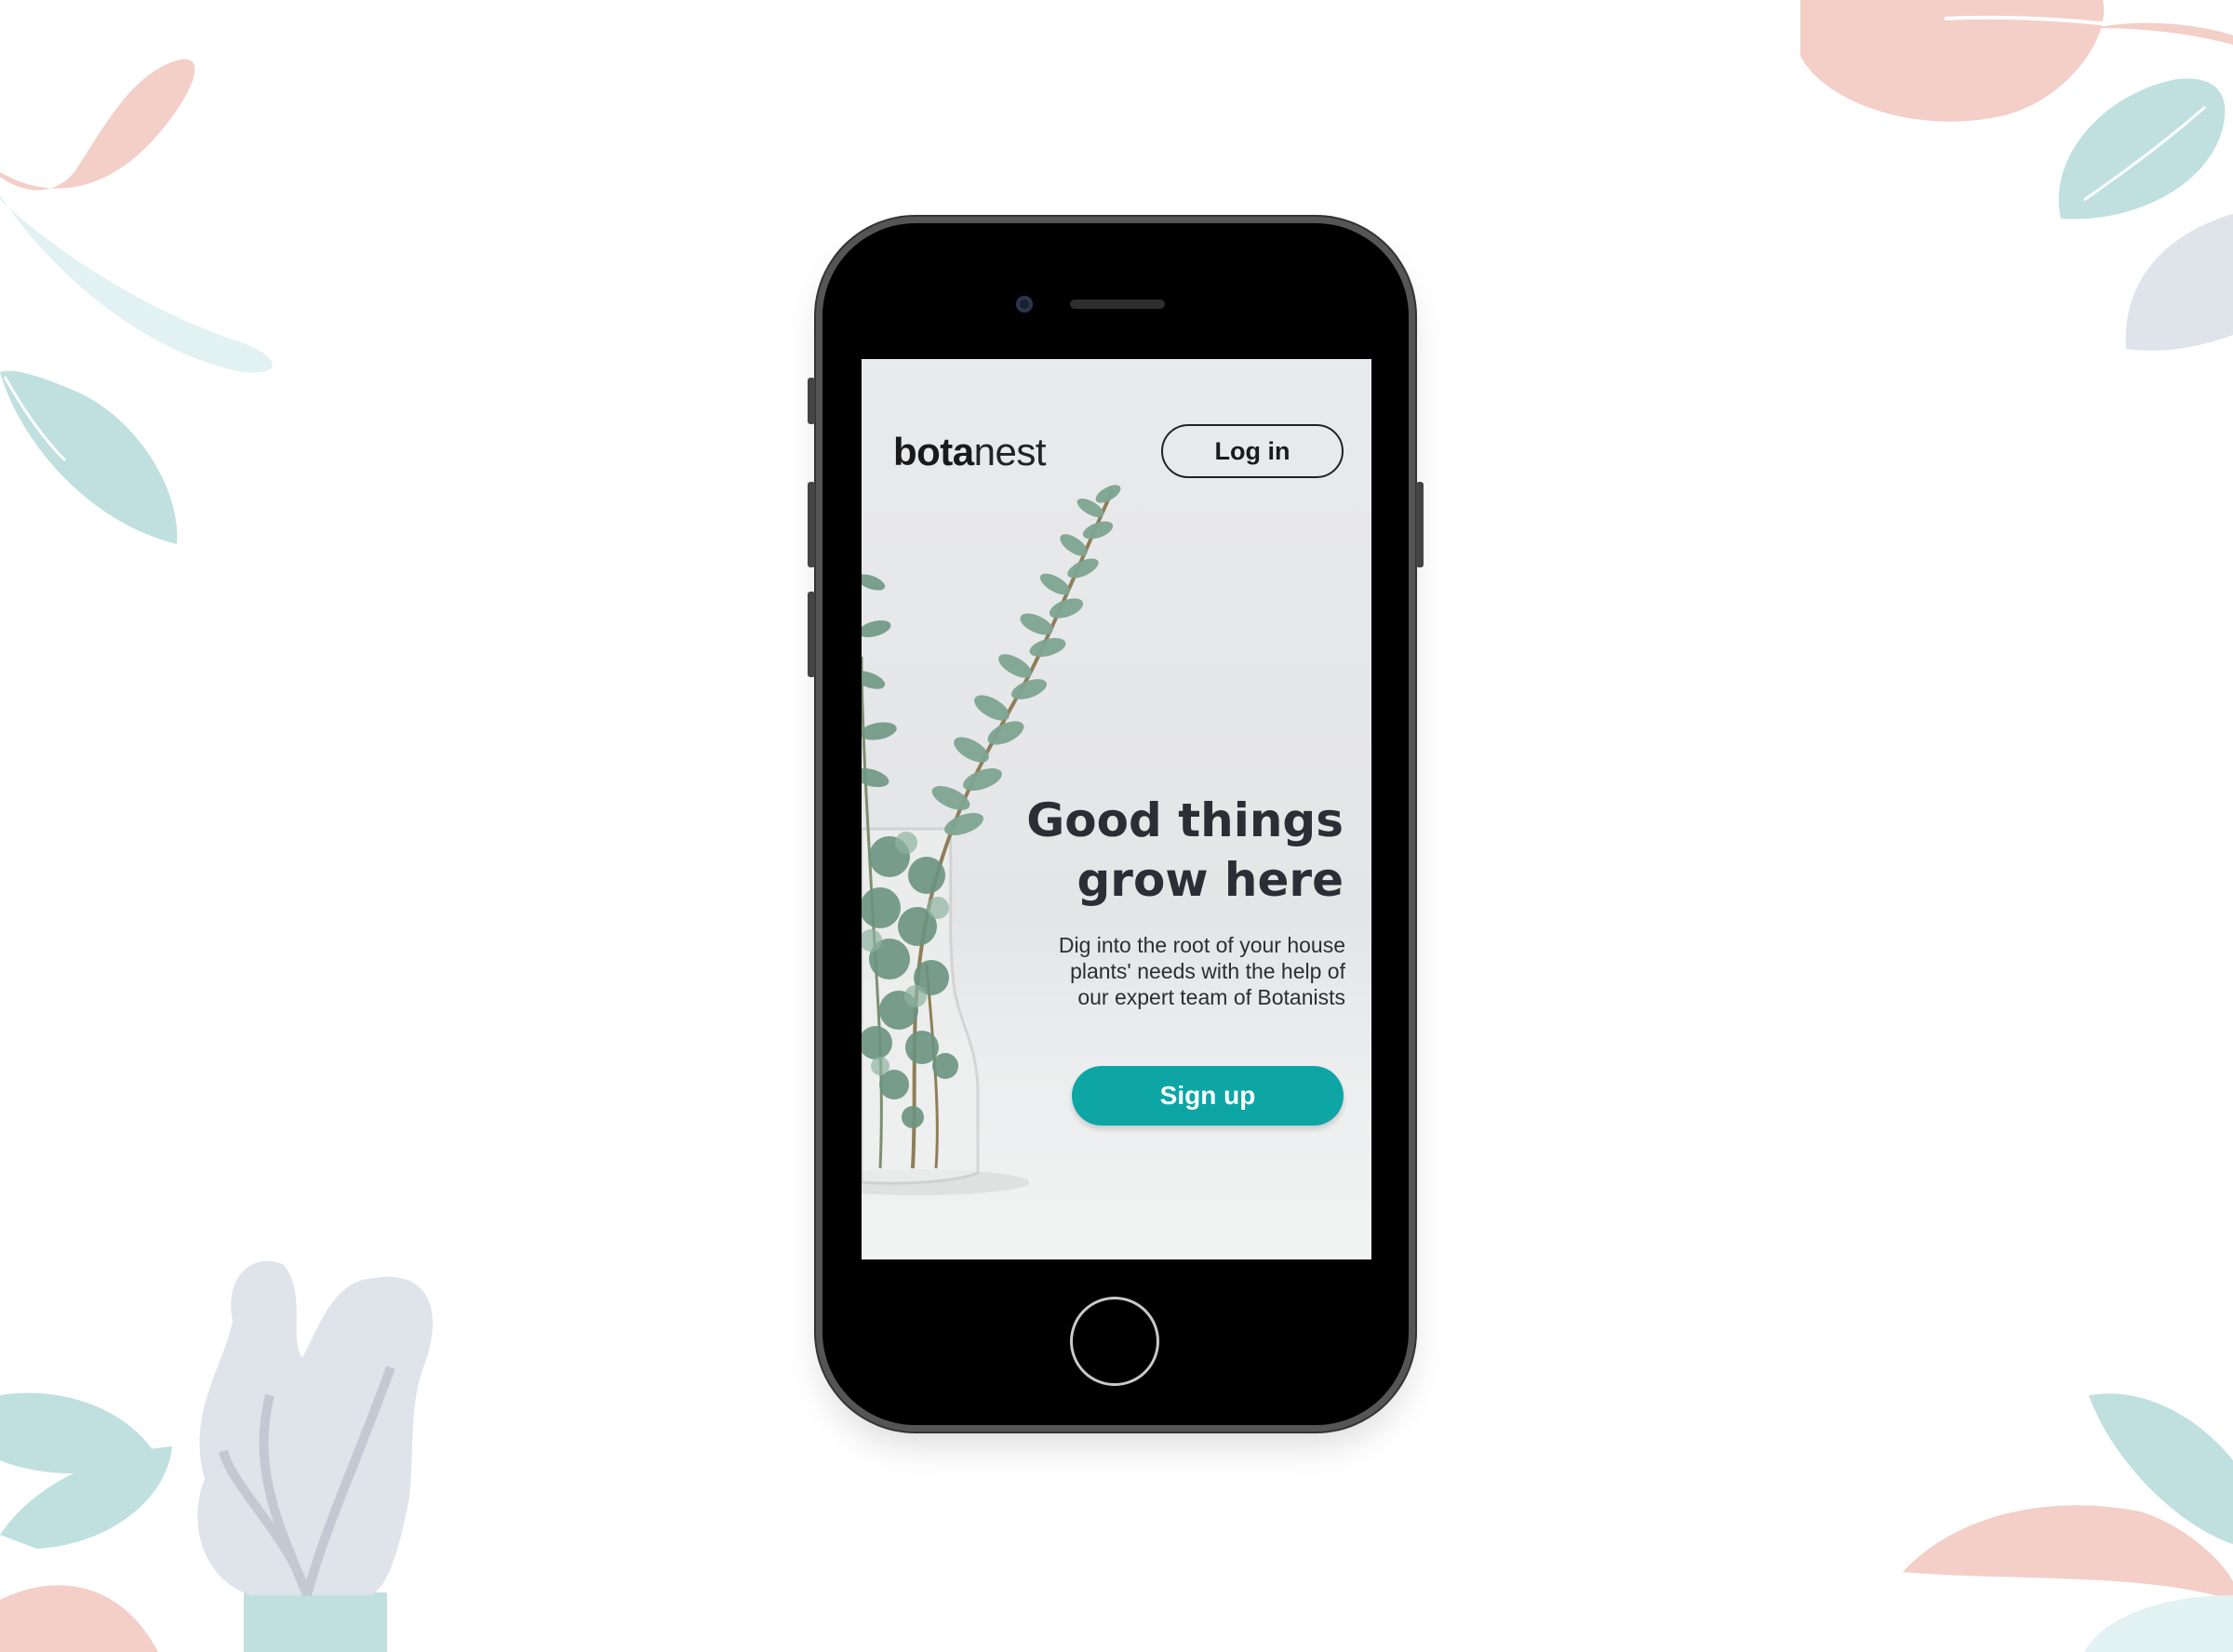 This screenshot has width=2233, height=1652. What do you see at coordinates (1252, 451) in the screenshot?
I see `login-button: Log in` at bounding box center [1252, 451].